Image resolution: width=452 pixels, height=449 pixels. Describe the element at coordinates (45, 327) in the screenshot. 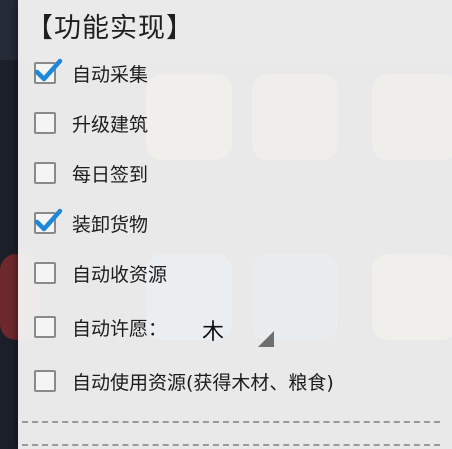

I see `checkbox-auto-wish` at that location.